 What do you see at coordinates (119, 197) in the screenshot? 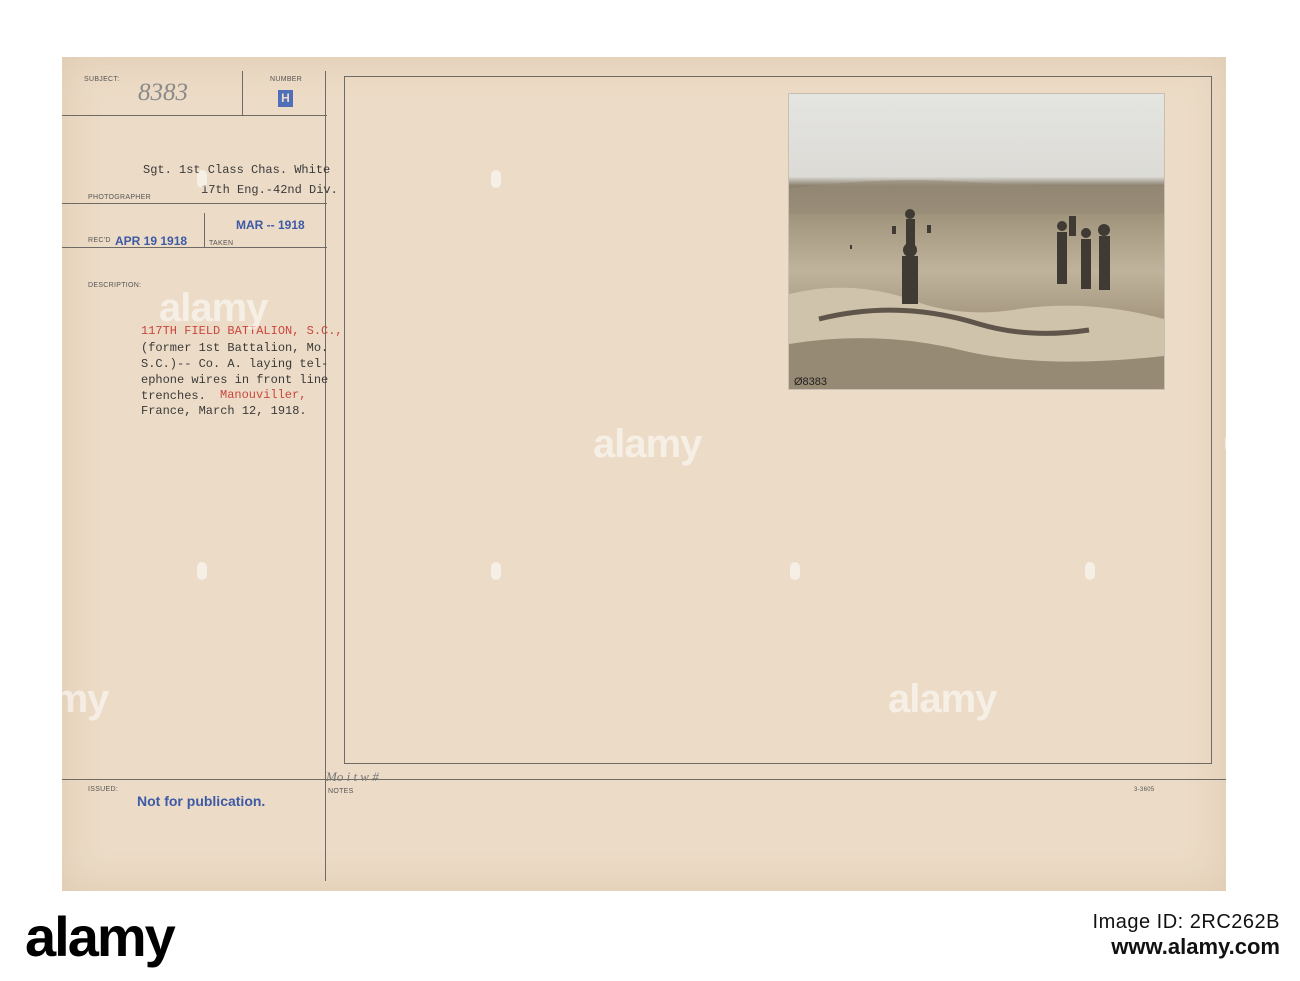
I see `photographer-label: PHOTOGRAPHER` at bounding box center [119, 197].